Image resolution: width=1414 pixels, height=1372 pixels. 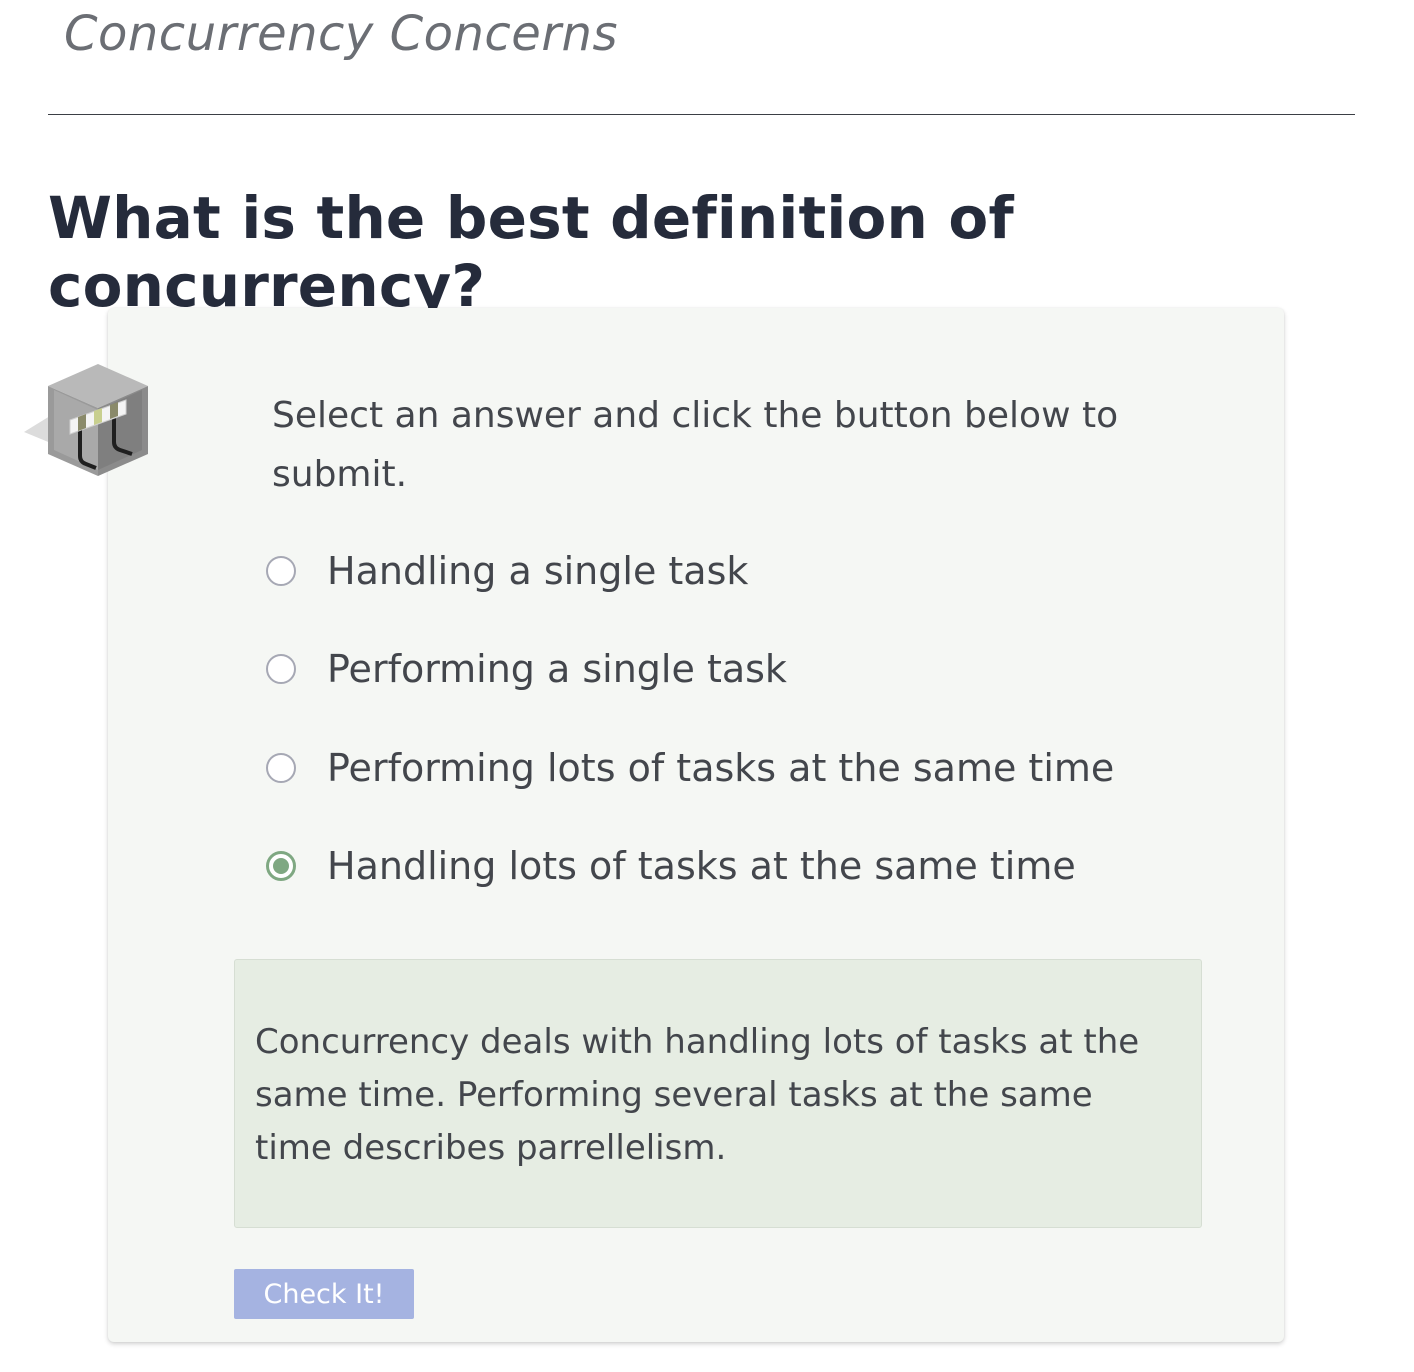 I want to click on answer-option-2: Performing a single task, so click(x=526, y=669).